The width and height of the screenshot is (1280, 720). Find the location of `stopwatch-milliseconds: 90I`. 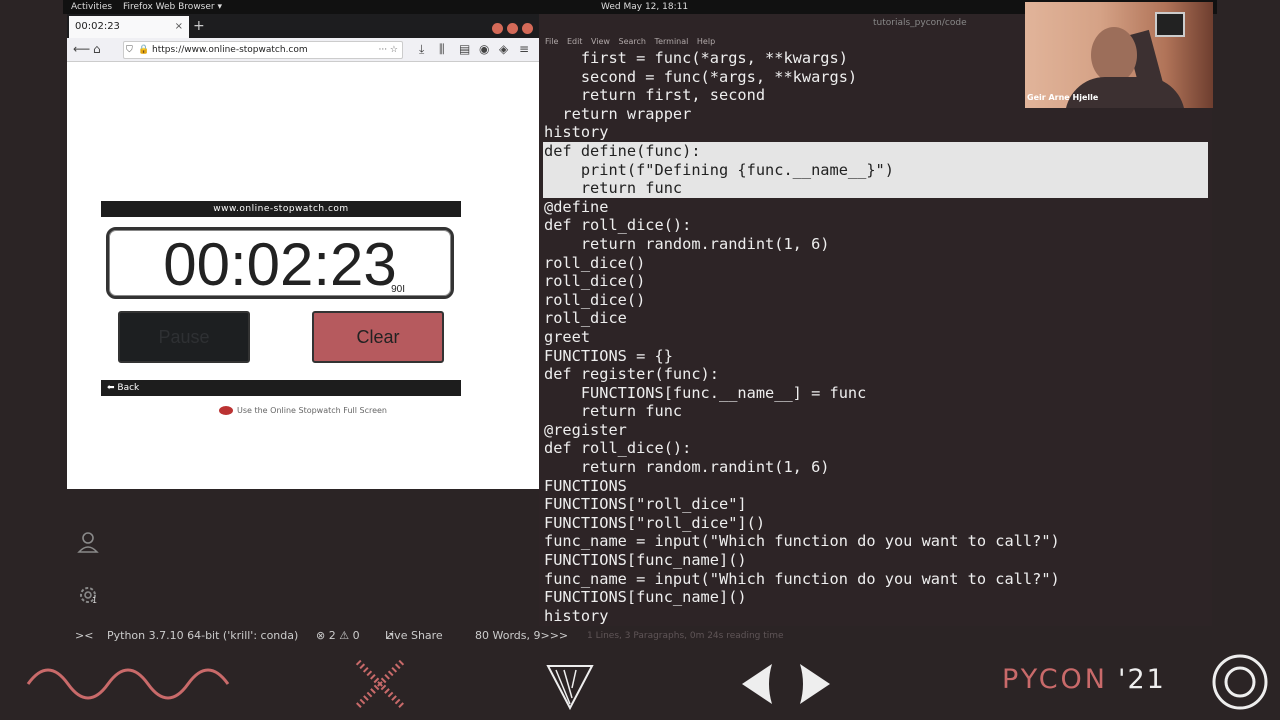

stopwatch-milliseconds: 90I is located at coordinates (398, 289).